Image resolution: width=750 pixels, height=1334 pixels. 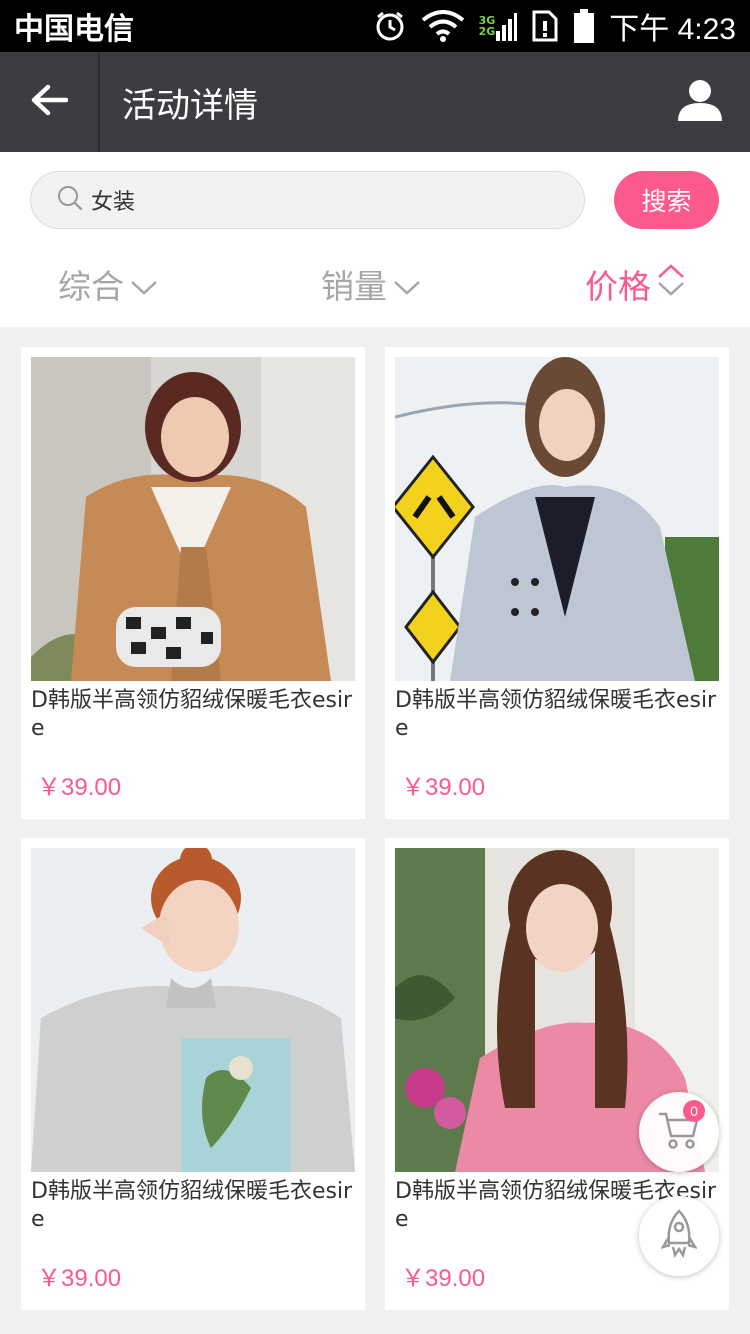 I want to click on sim-icon, so click(x=545, y=26).